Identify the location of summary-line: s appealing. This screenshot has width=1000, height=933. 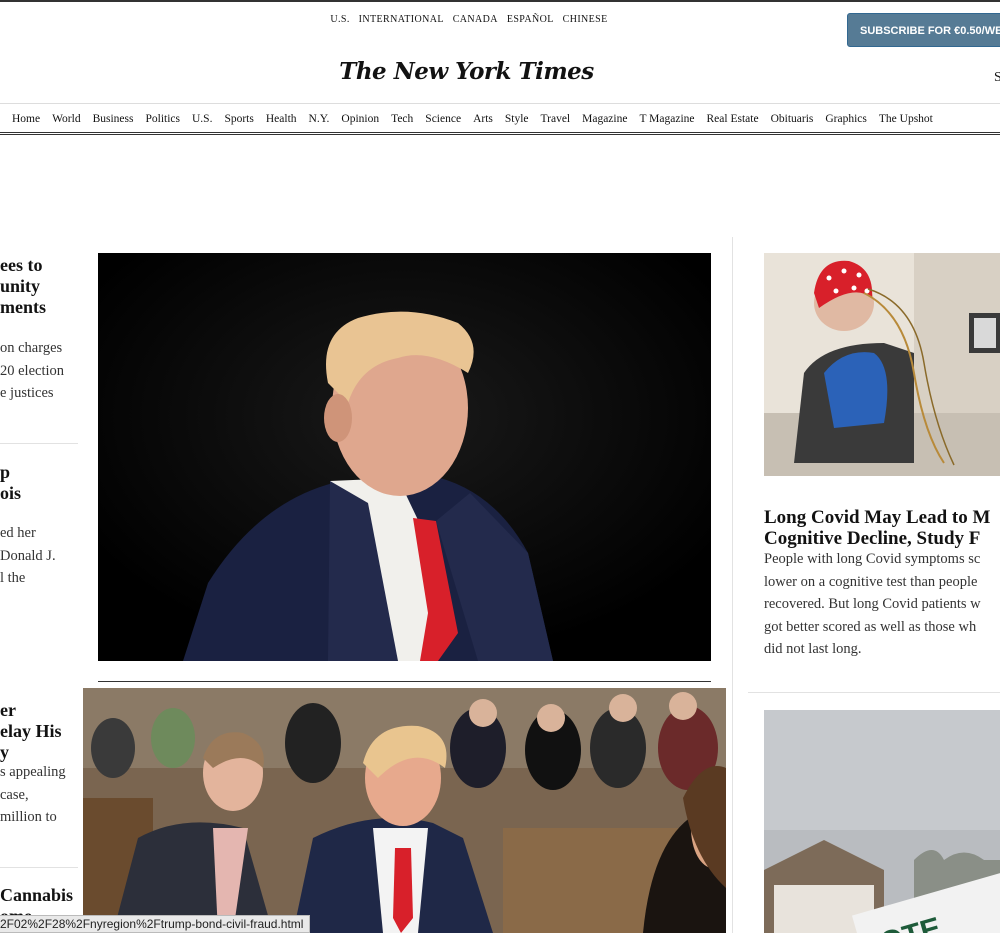
(33, 772).